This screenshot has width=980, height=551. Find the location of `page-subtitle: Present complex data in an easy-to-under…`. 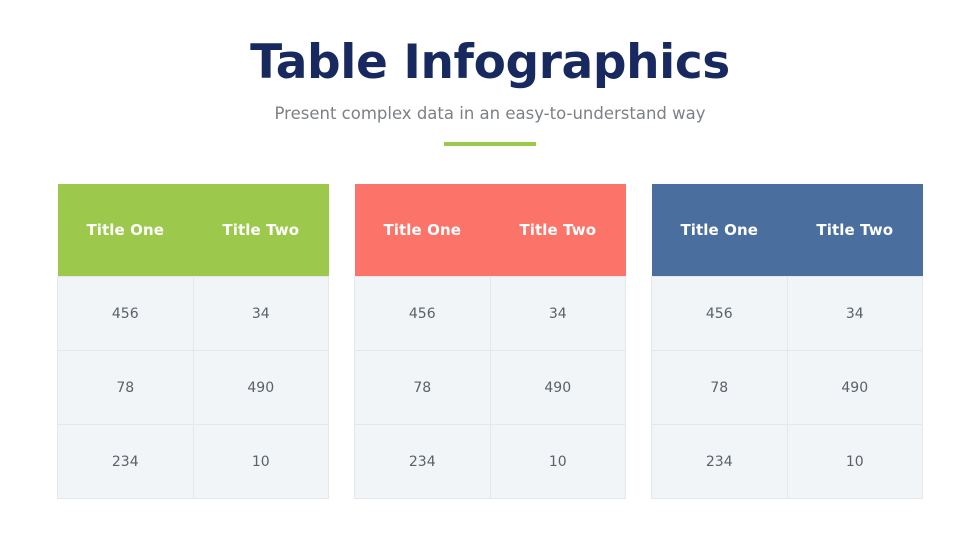

page-subtitle: Present complex data in an easy-to-under… is located at coordinates (490, 113).